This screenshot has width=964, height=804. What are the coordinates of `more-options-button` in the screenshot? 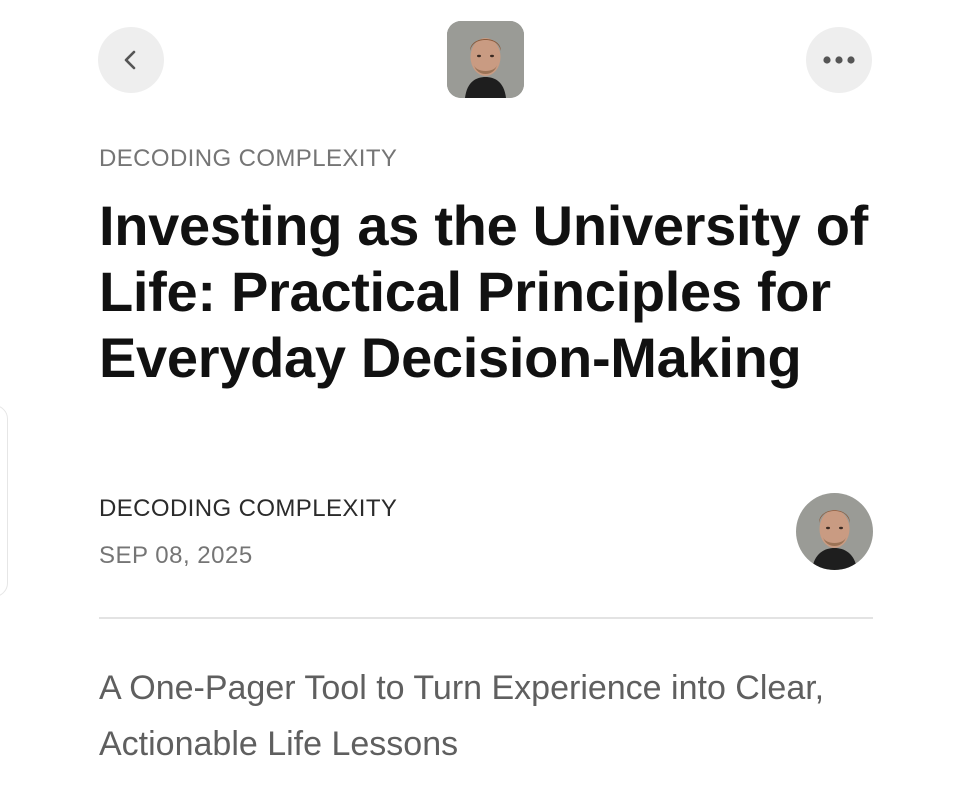 It's located at (839, 60).